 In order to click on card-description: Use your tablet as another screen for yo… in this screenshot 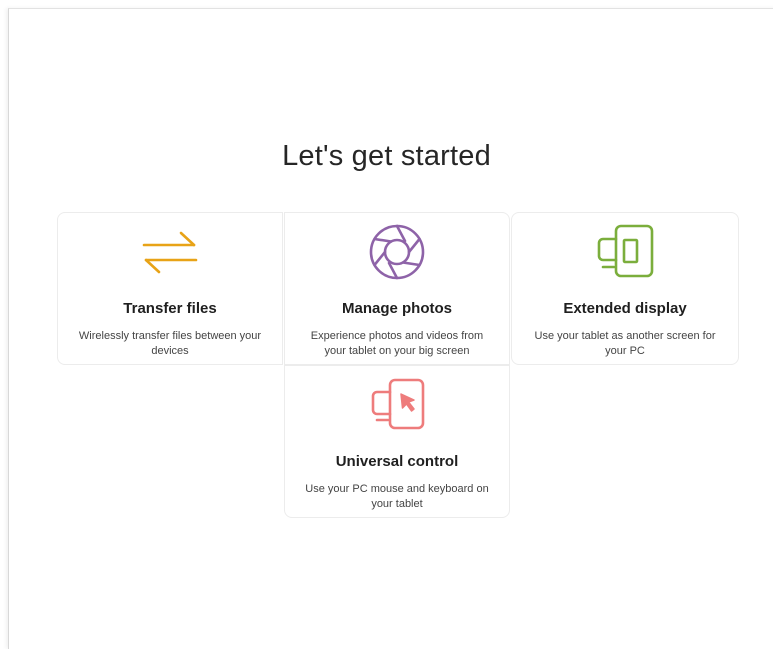, I will do `click(625, 343)`.